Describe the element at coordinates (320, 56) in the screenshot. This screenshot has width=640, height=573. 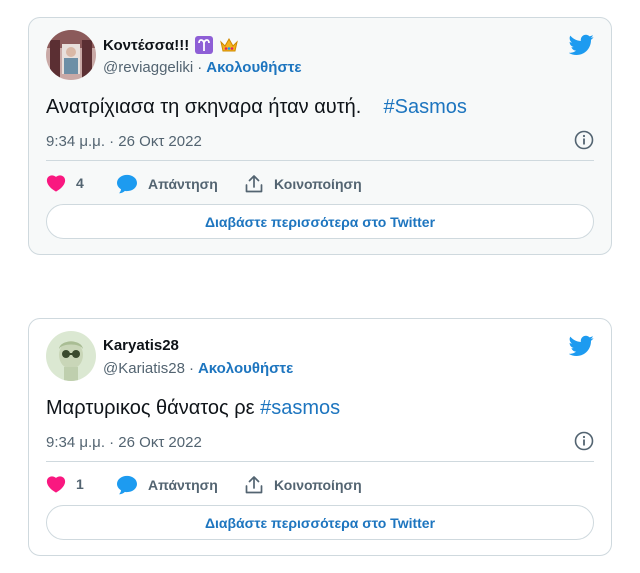
I see `tweet-header: Κοντέσσα!!! @reviaggeliki · Ακολουθήστε` at that location.